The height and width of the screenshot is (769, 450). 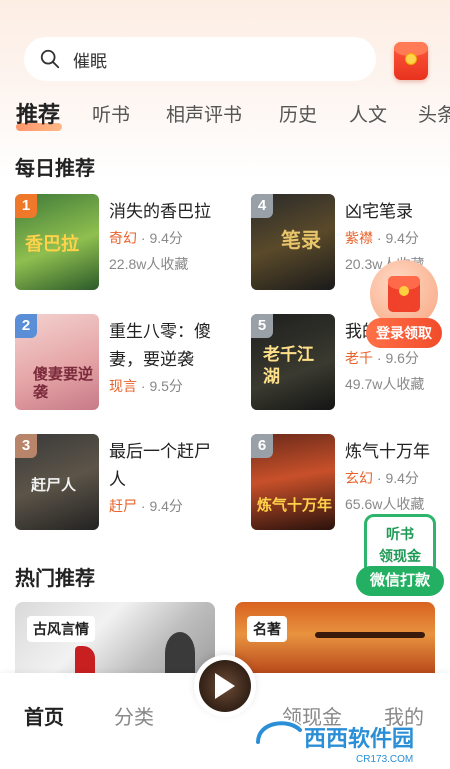 What do you see at coordinates (160, 211) in the screenshot?
I see `book-title: 消失的香巴拉` at bounding box center [160, 211].